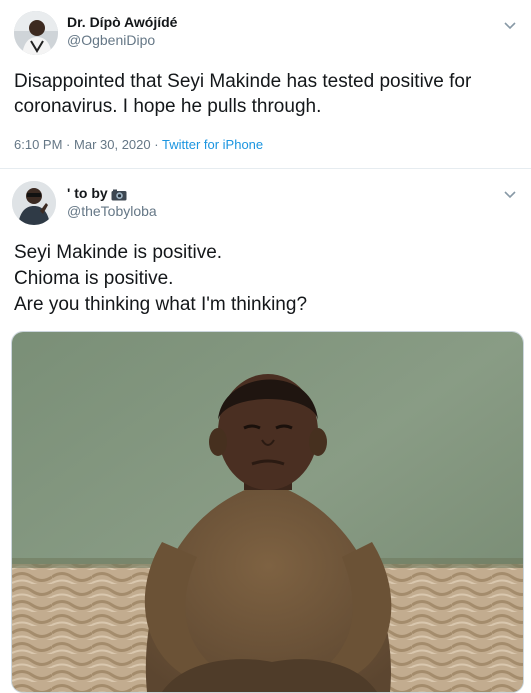 The image size is (531, 693). What do you see at coordinates (36, 33) in the screenshot?
I see `avatar-dipo` at bounding box center [36, 33].